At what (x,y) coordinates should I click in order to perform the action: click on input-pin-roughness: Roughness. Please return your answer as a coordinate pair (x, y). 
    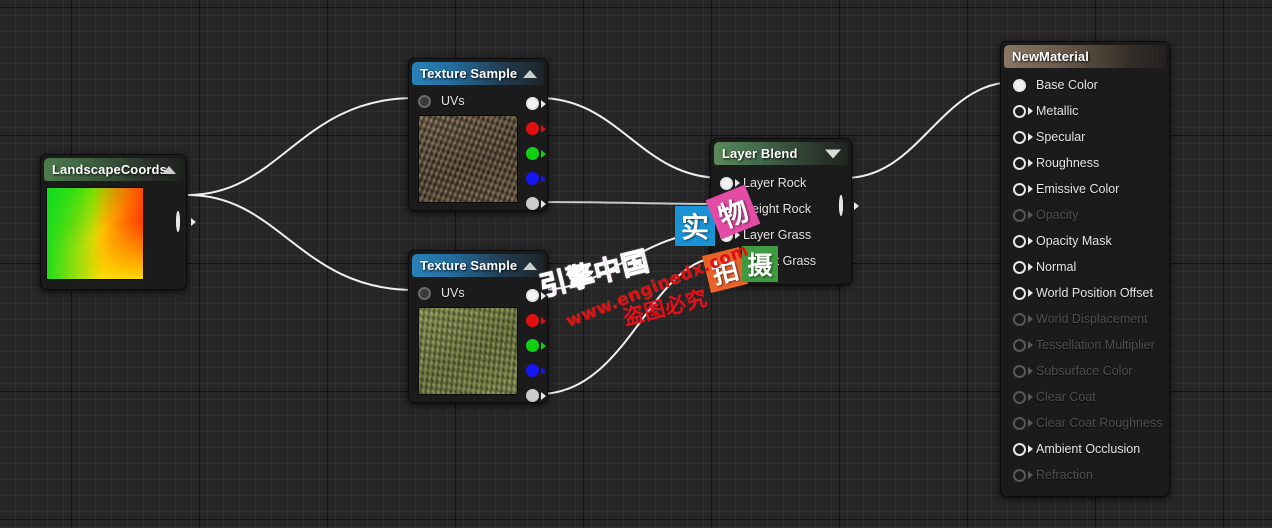
    Looking at the image, I should click on (1085, 163).